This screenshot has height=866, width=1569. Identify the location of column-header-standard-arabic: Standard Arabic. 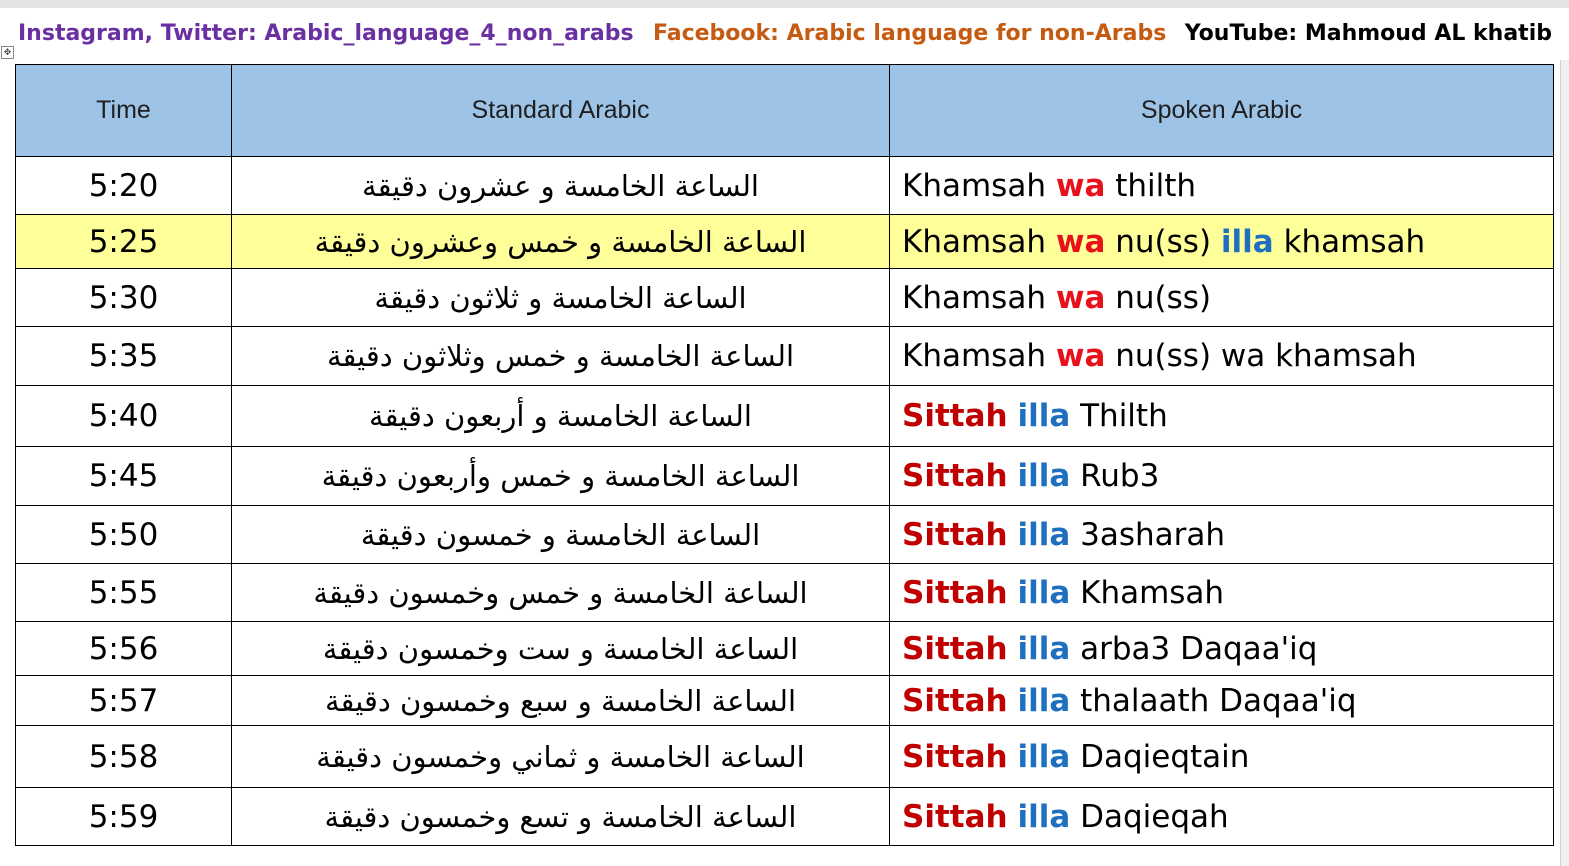
(560, 110).